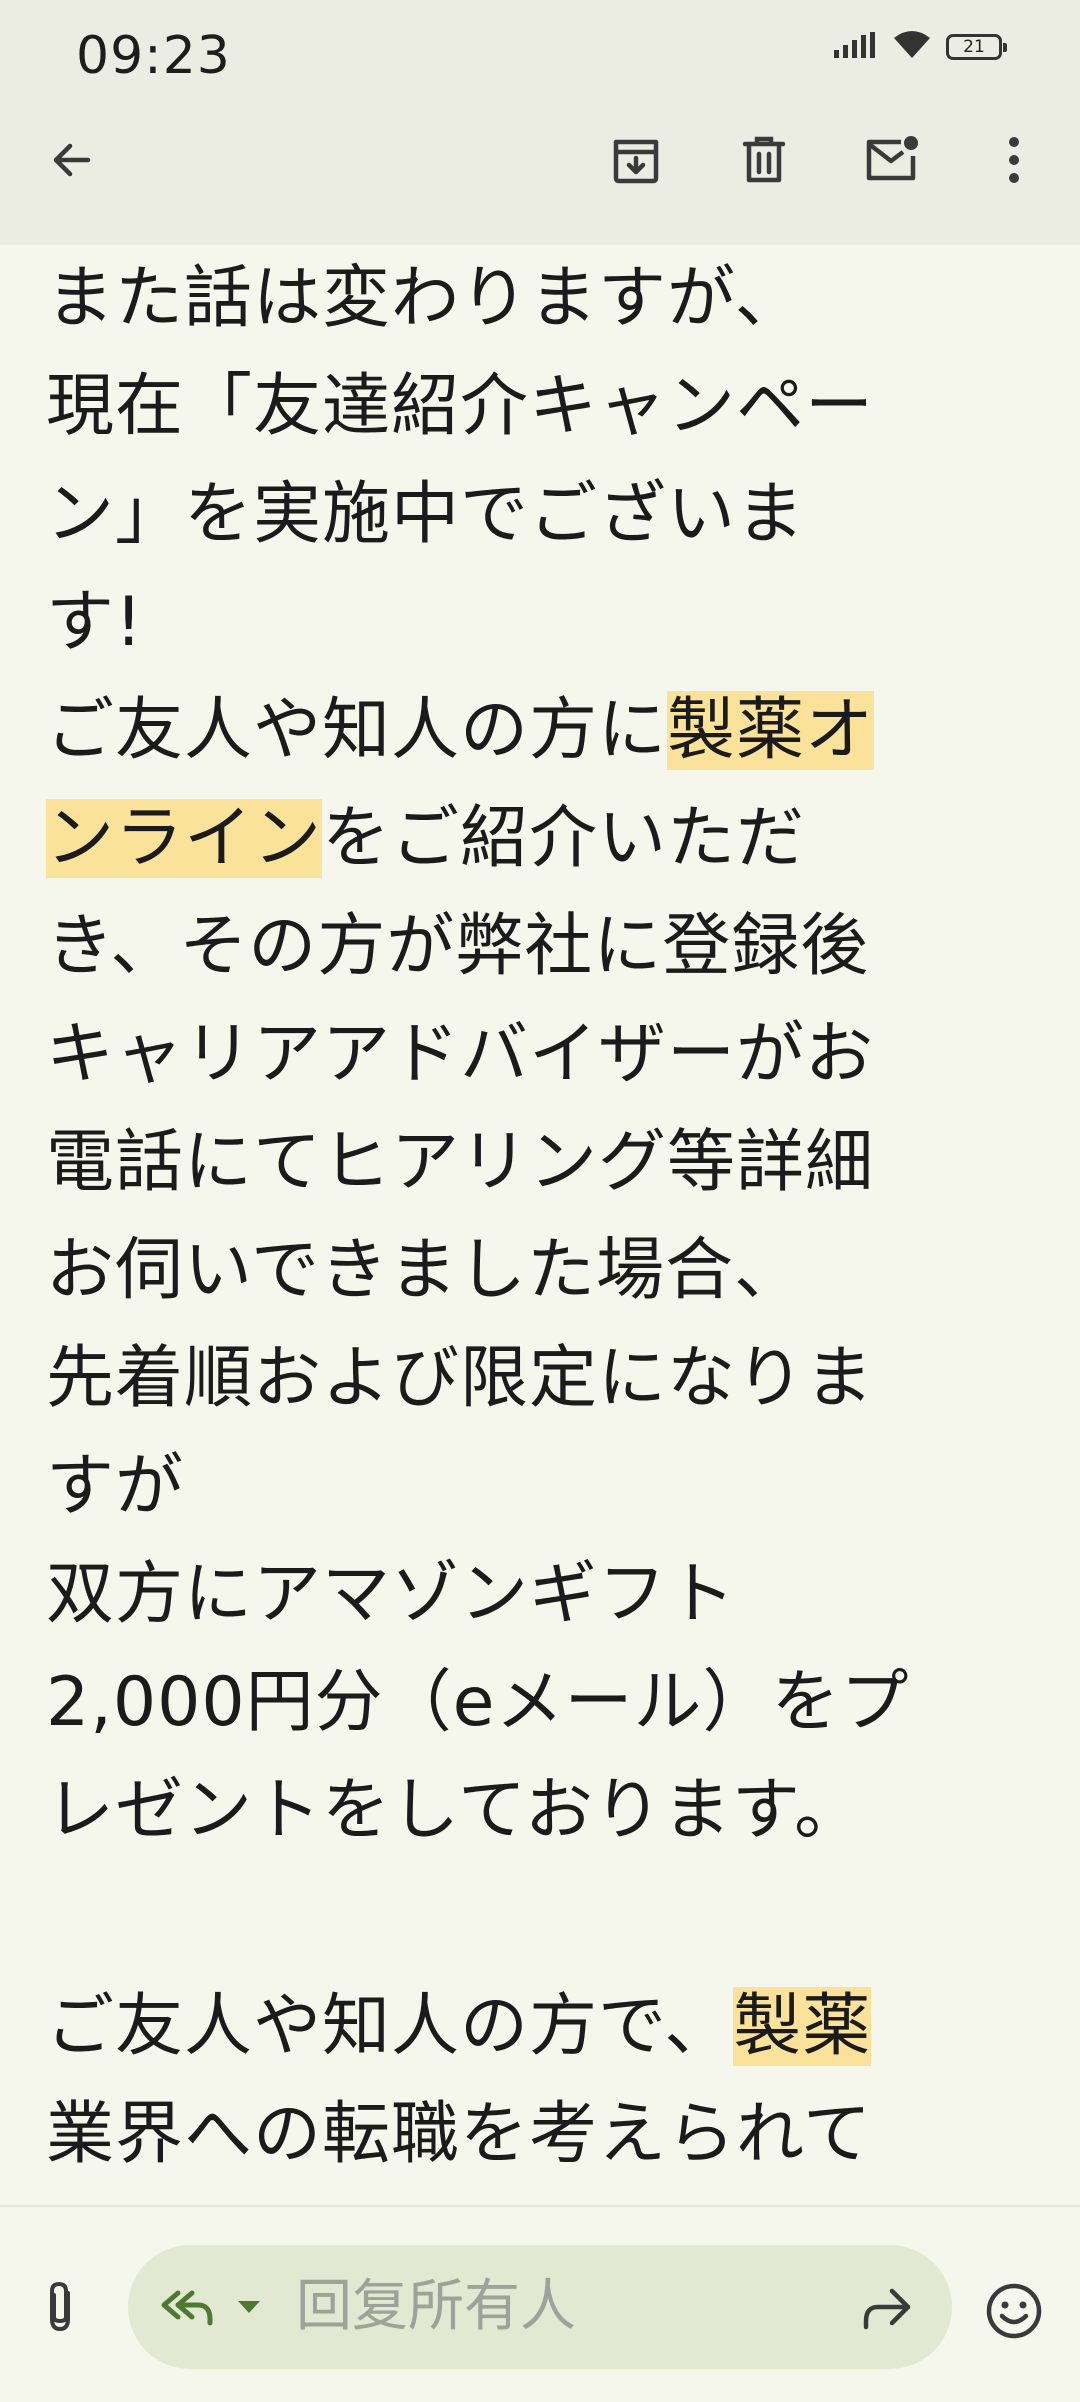  I want to click on mark-unread-button, so click(892, 162).